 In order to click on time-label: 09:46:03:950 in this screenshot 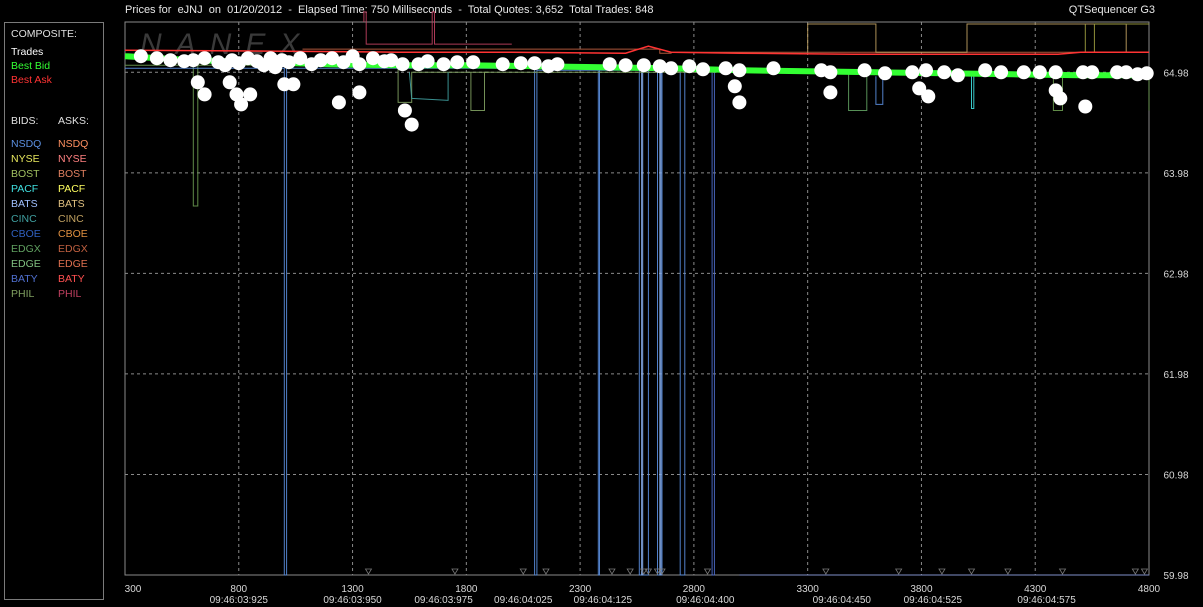, I will do `click(352, 600)`.